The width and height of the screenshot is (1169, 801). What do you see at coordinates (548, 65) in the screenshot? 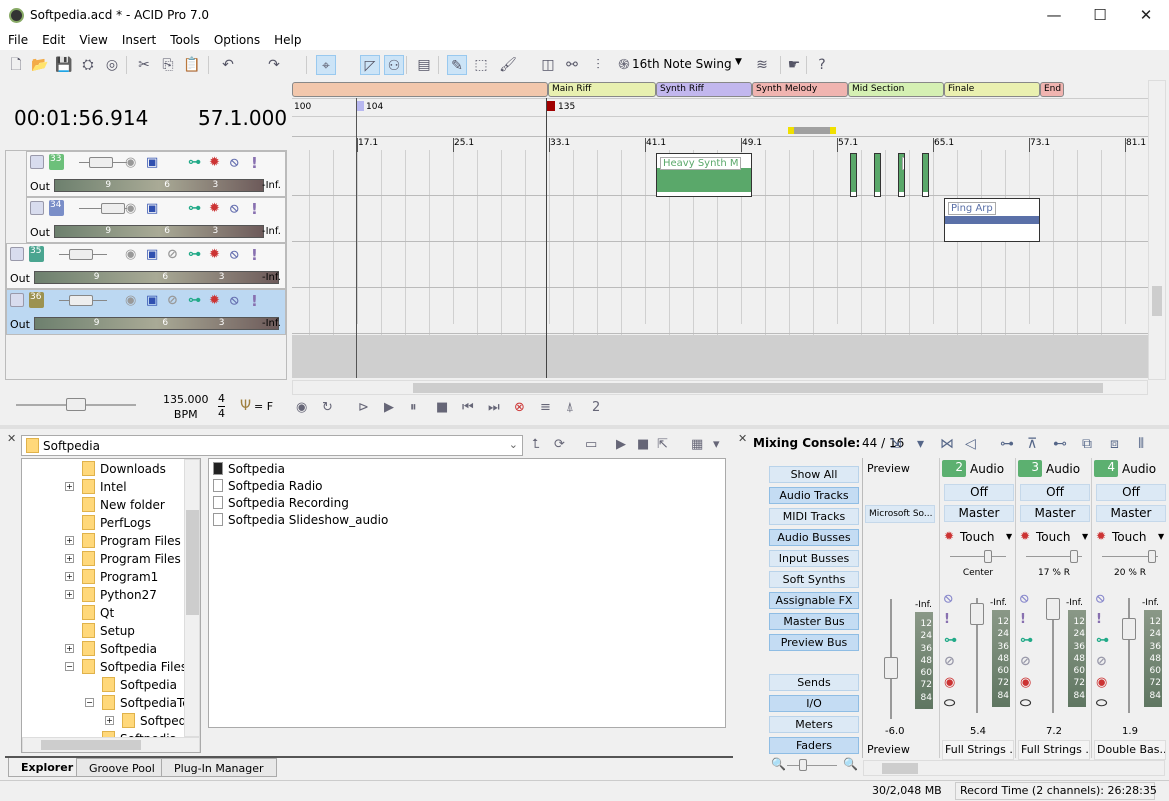
I see `erase-tool-icon: ◫` at bounding box center [548, 65].